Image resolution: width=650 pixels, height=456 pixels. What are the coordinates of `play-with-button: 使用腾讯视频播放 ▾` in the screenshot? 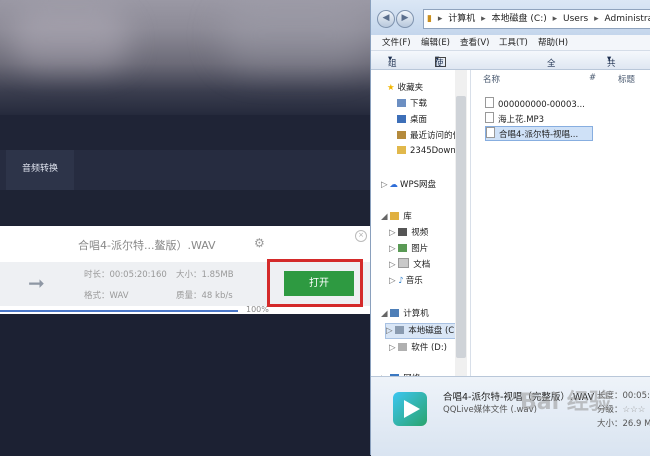 It's located at (437, 59).